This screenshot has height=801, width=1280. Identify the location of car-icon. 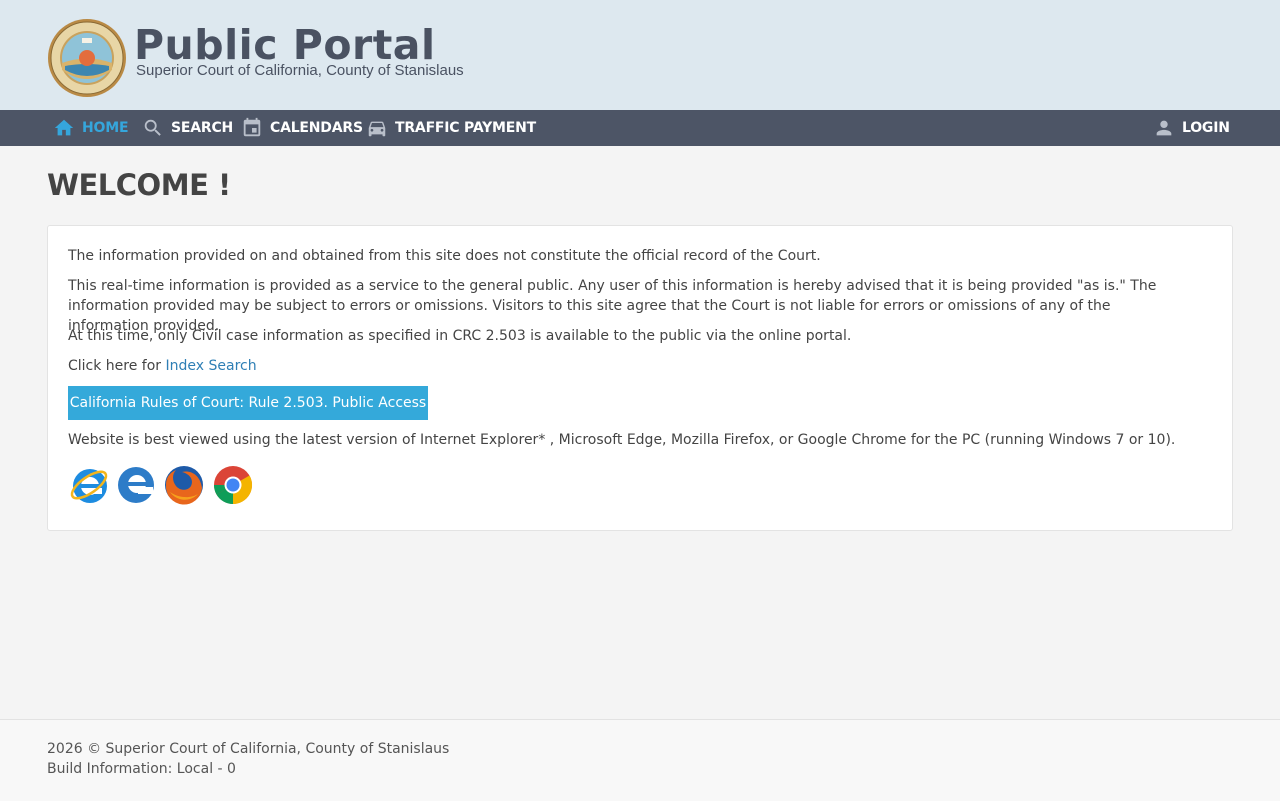
(377, 129).